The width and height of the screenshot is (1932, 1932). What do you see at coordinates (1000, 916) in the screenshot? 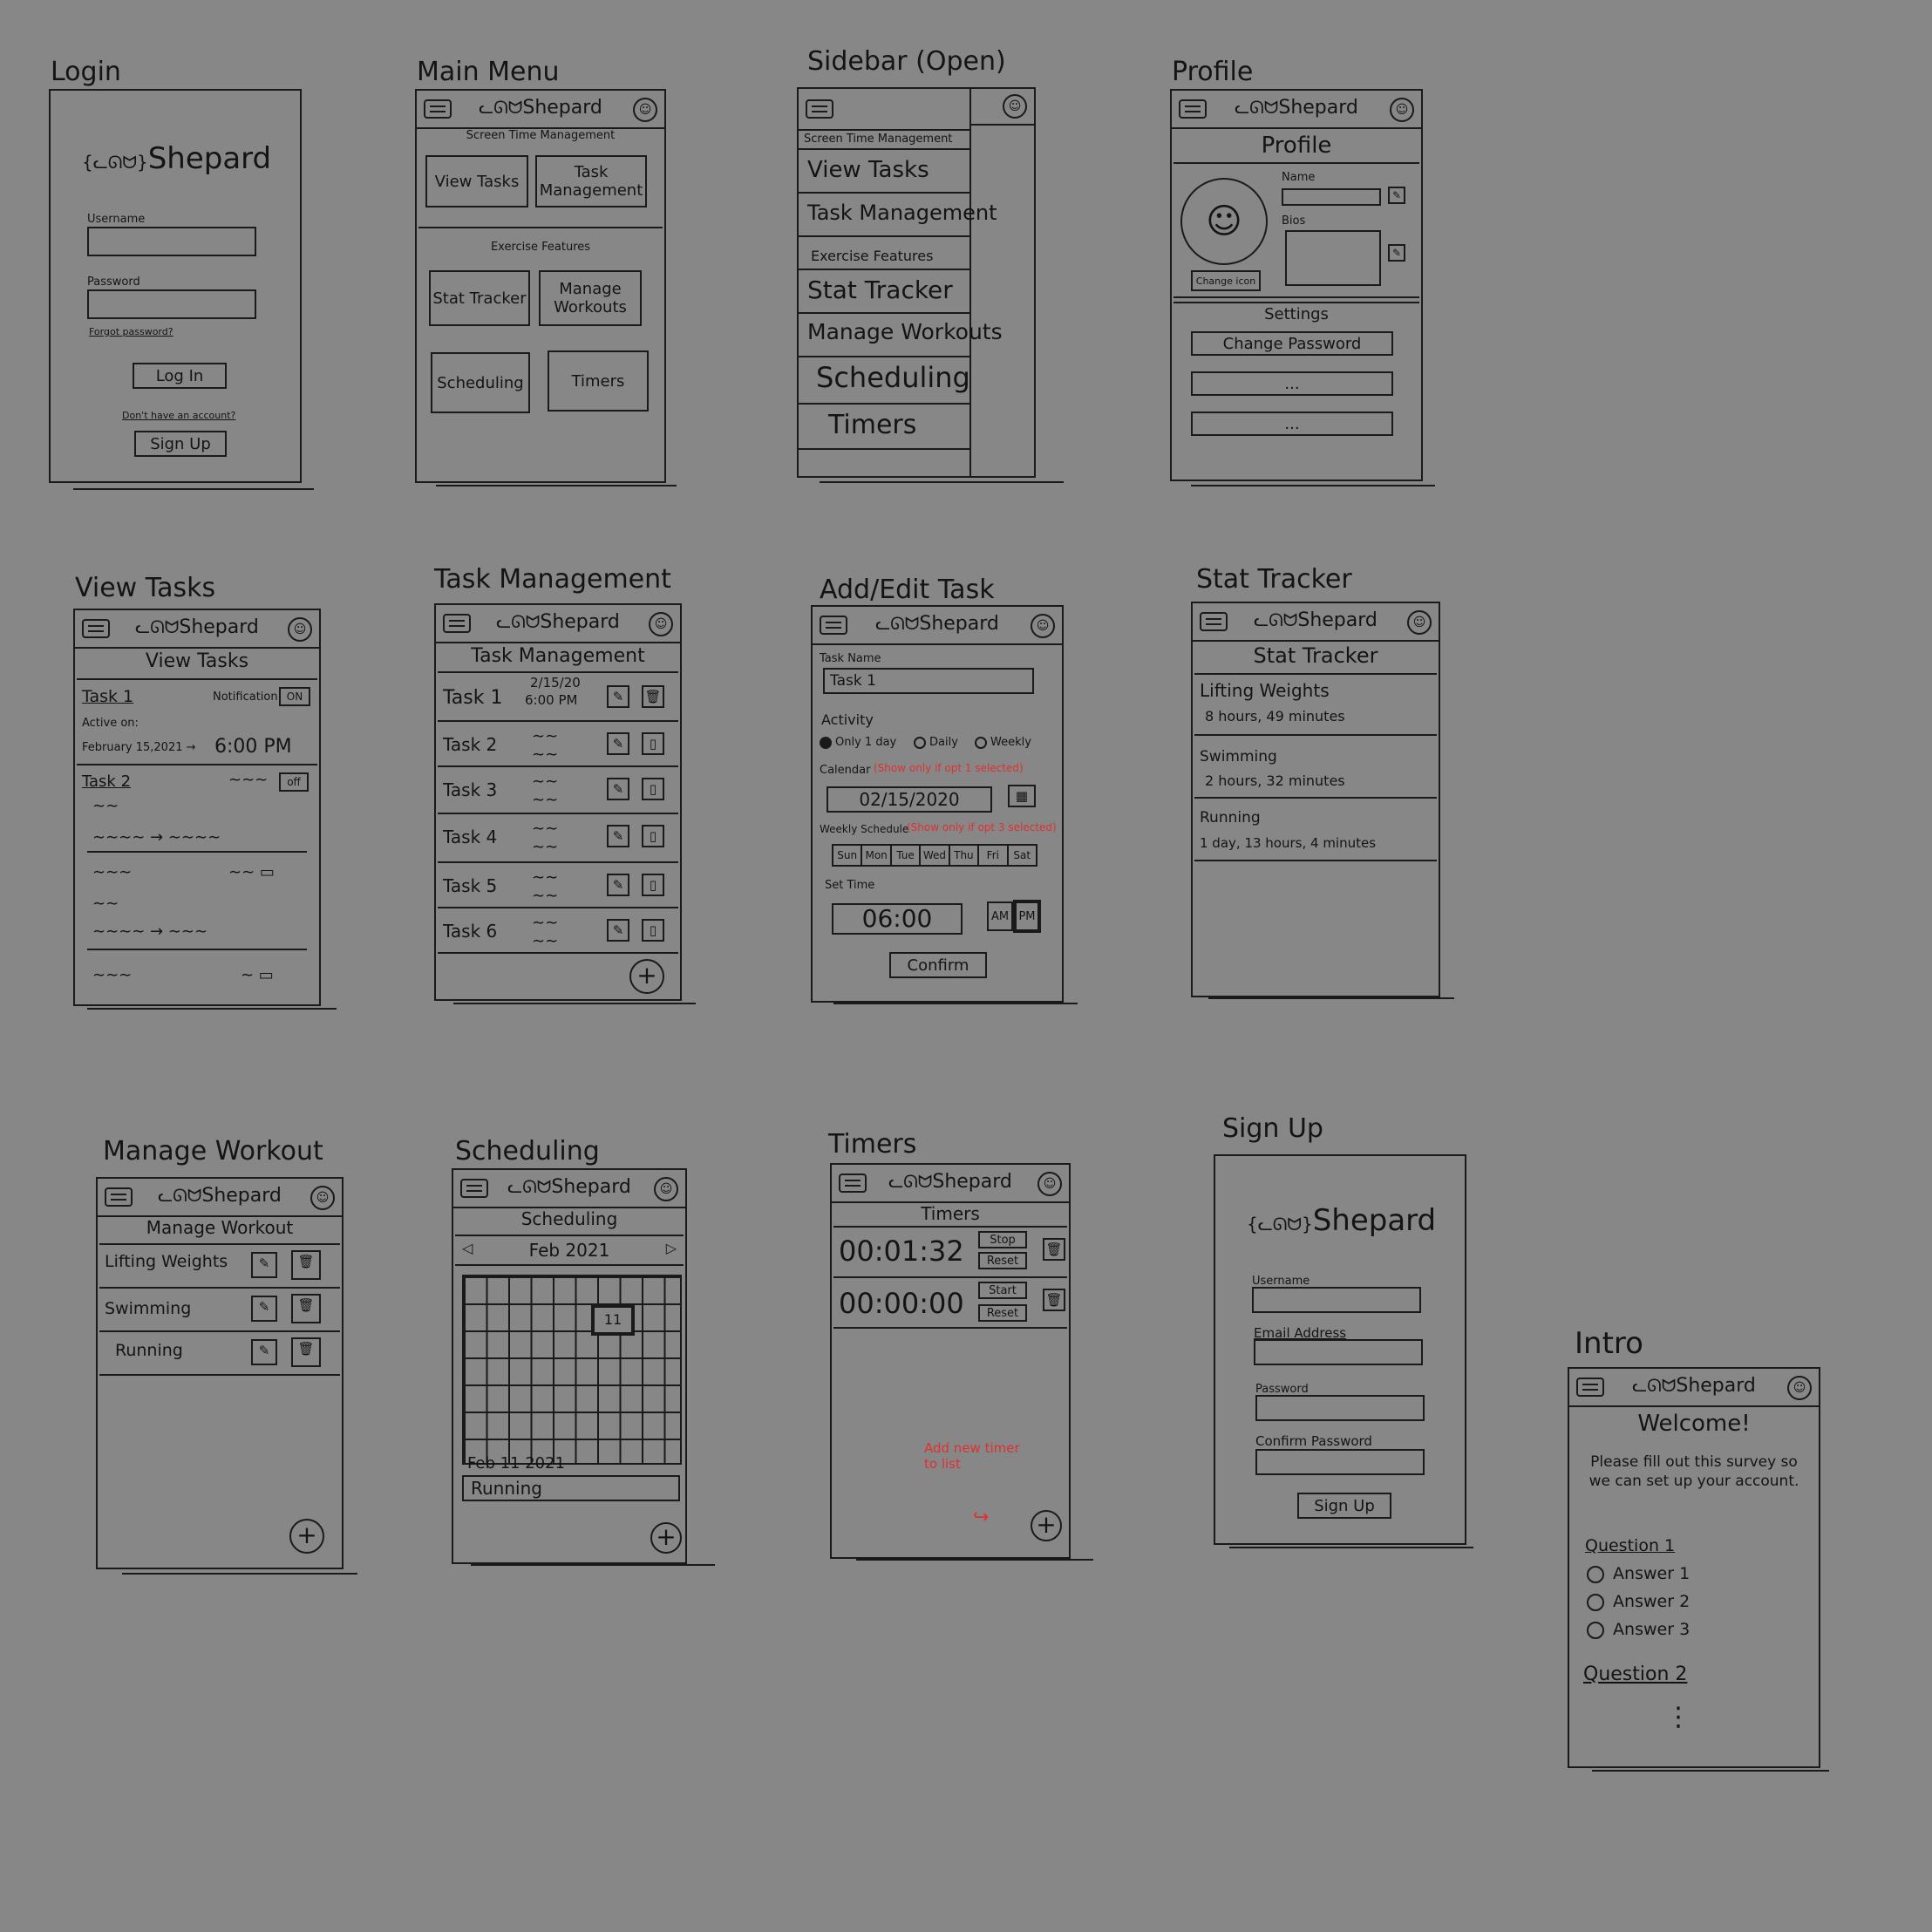
I see `am-toggle: AM` at bounding box center [1000, 916].